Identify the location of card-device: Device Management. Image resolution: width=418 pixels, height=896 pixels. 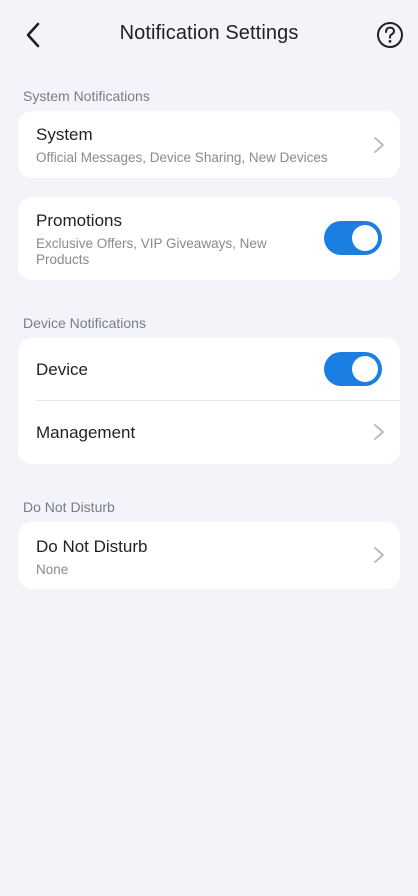
(209, 401).